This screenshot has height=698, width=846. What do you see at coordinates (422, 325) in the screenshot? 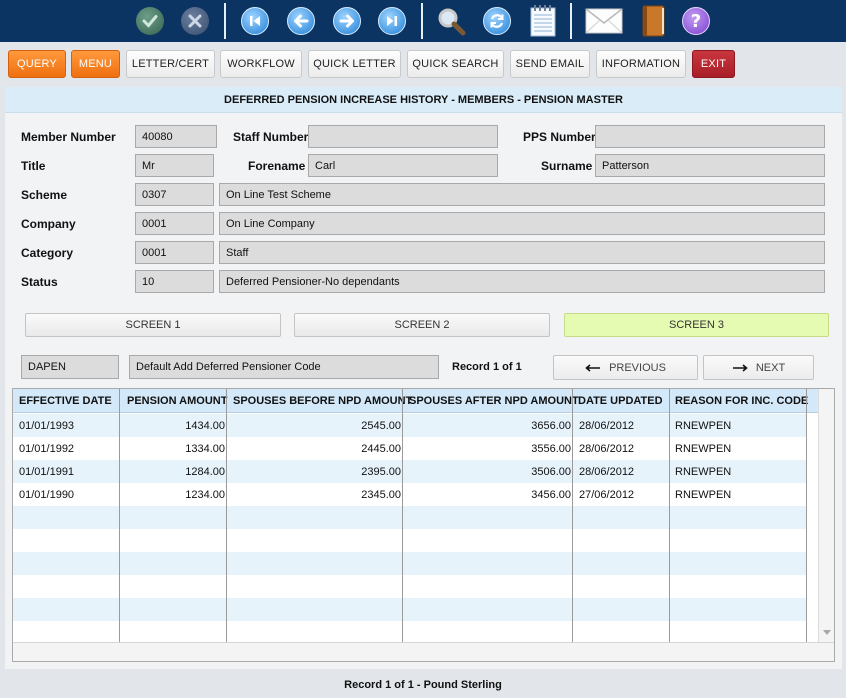
I see `tab-screen-2: SCREEN 2` at bounding box center [422, 325].